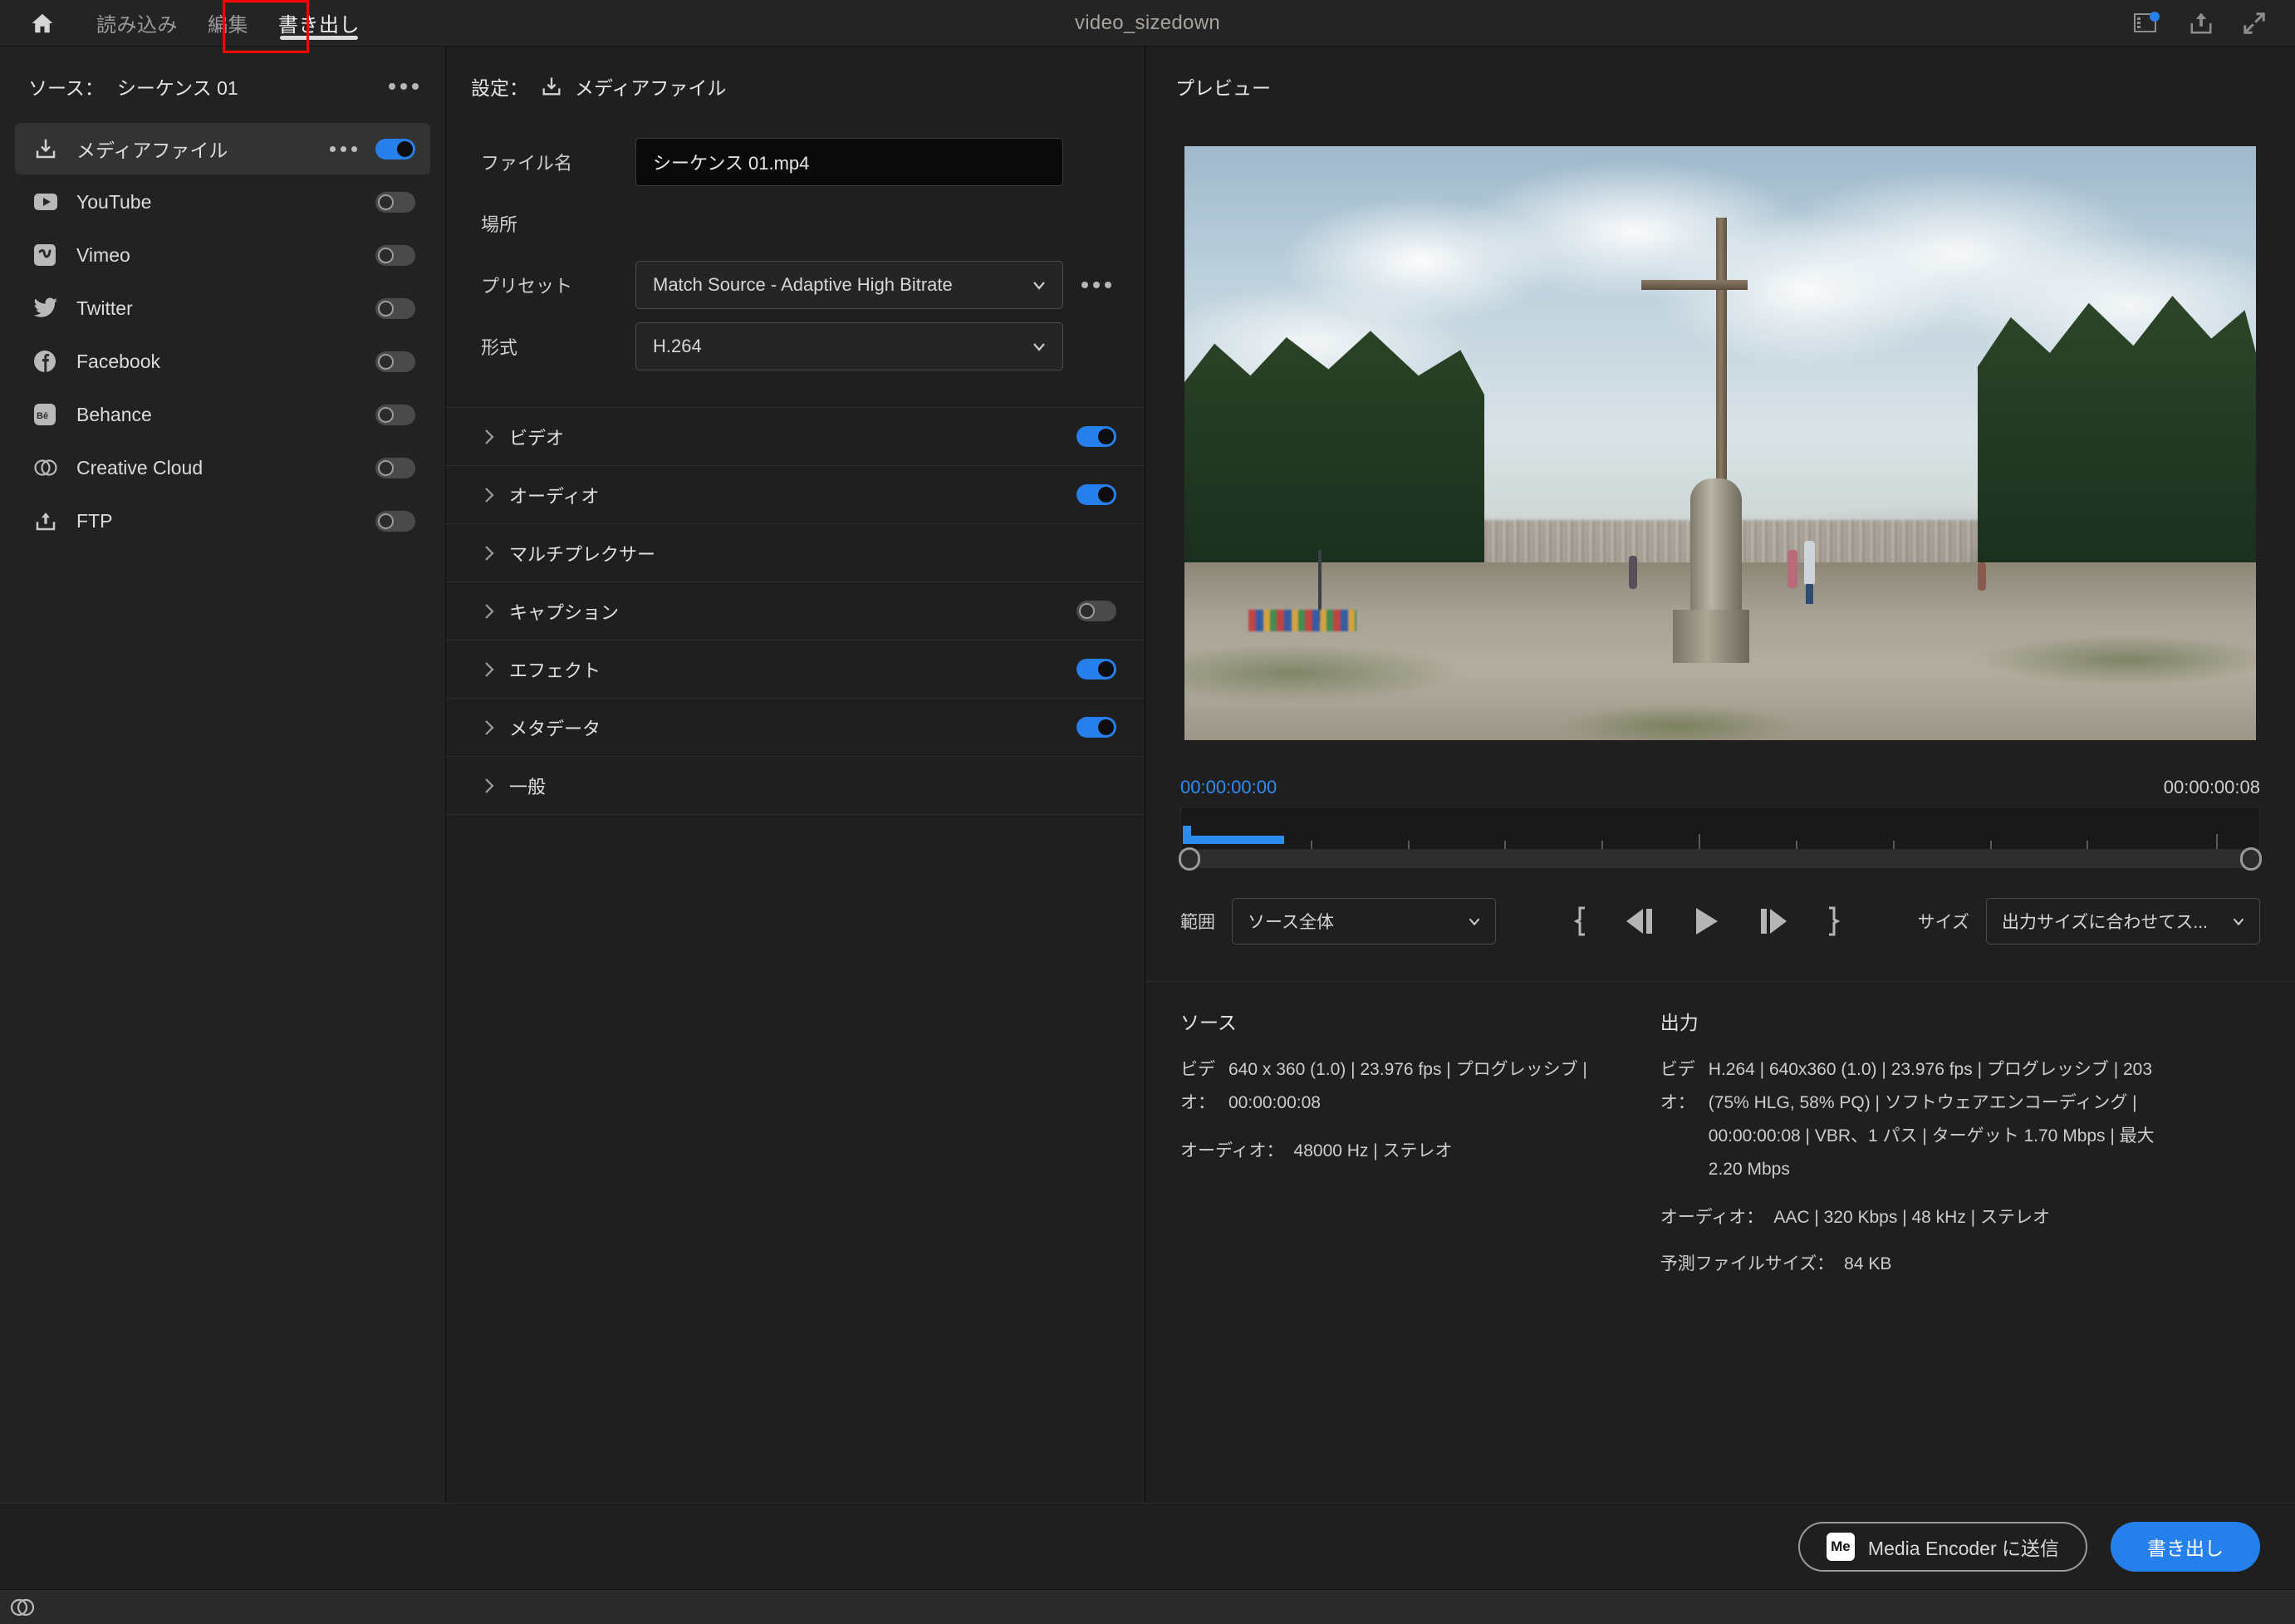 The height and width of the screenshot is (1624, 2295). I want to click on section-effects: エフェクト, so click(795, 669).